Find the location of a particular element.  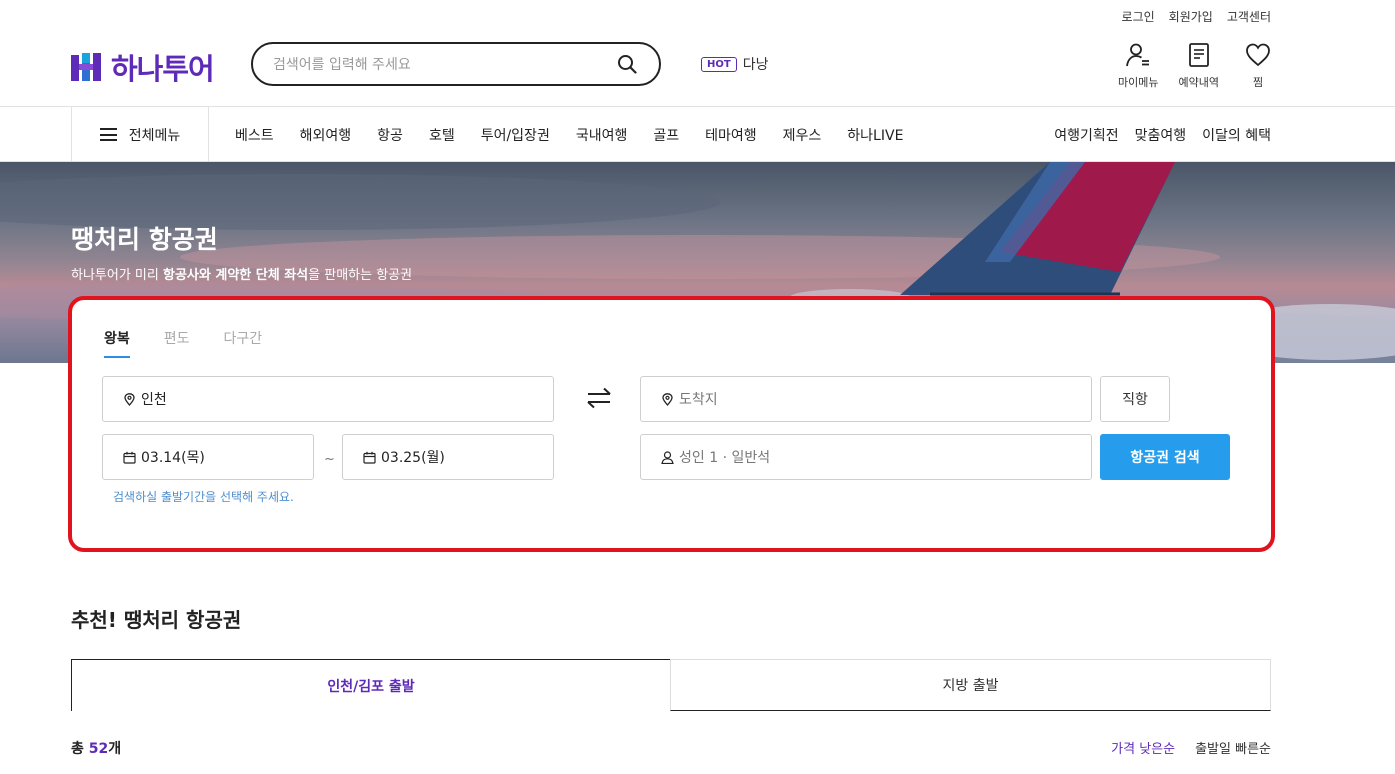

nav-item-monthly-benefits: 이달의 혜택 is located at coordinates (1236, 135).